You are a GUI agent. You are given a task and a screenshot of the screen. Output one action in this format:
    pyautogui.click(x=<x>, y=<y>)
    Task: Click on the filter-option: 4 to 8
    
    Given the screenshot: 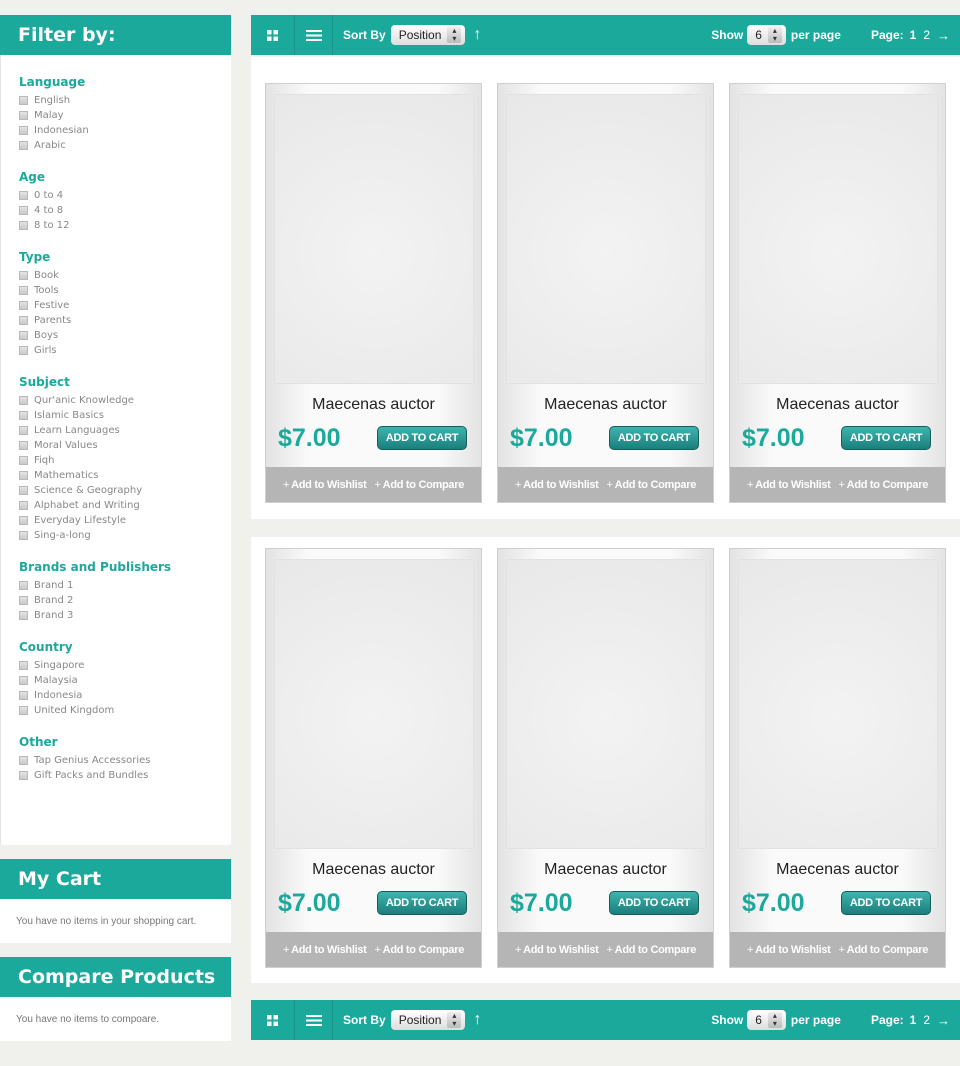 What is the action you would take?
    pyautogui.click(x=125, y=210)
    